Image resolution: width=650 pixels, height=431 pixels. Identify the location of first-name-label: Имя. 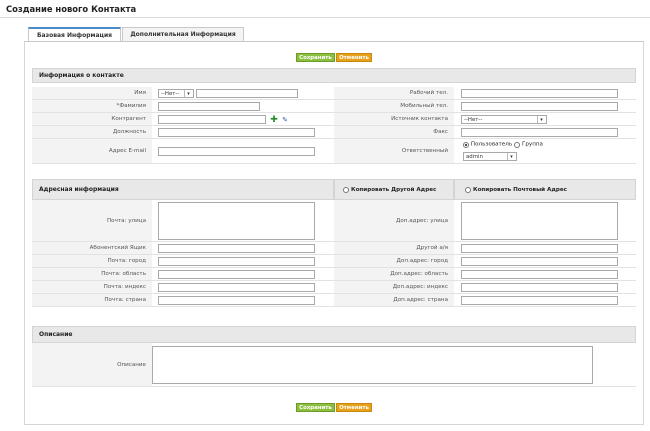
(92, 93).